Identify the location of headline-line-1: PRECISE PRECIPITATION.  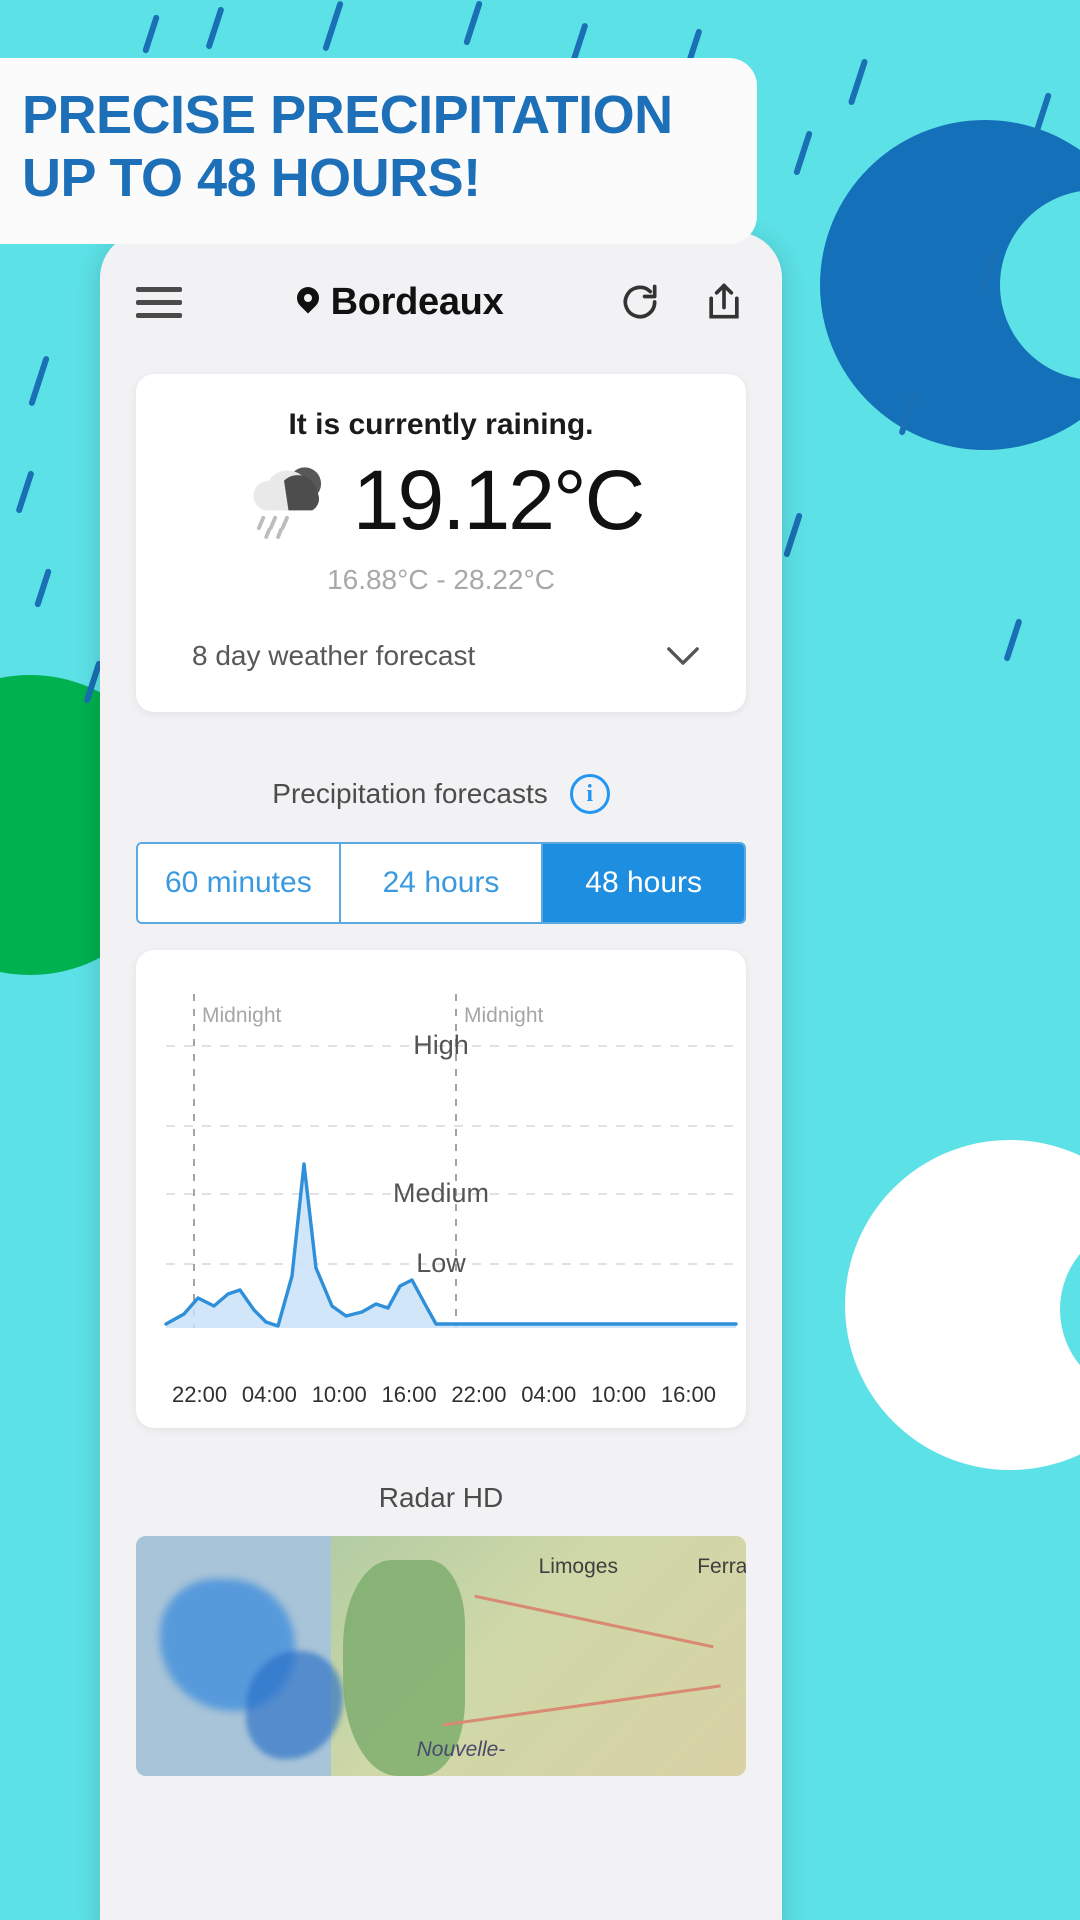
(347, 115).